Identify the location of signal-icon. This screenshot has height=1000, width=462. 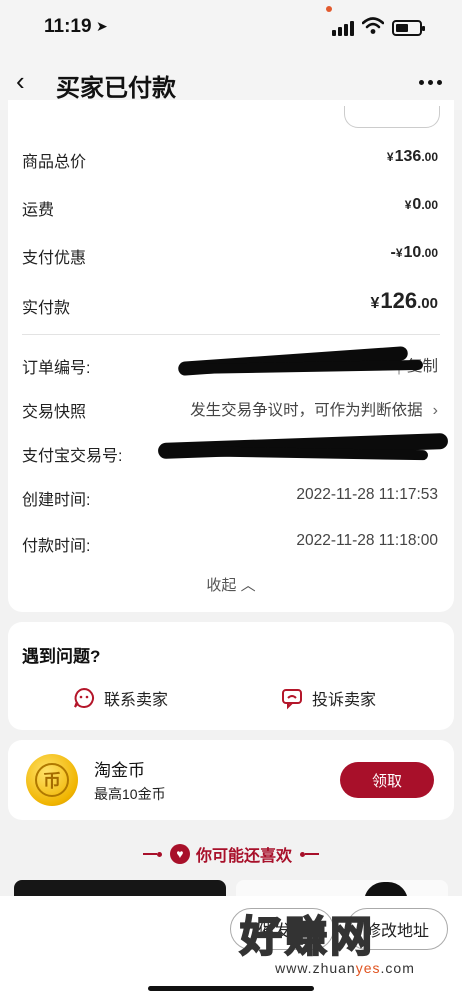
(344, 28).